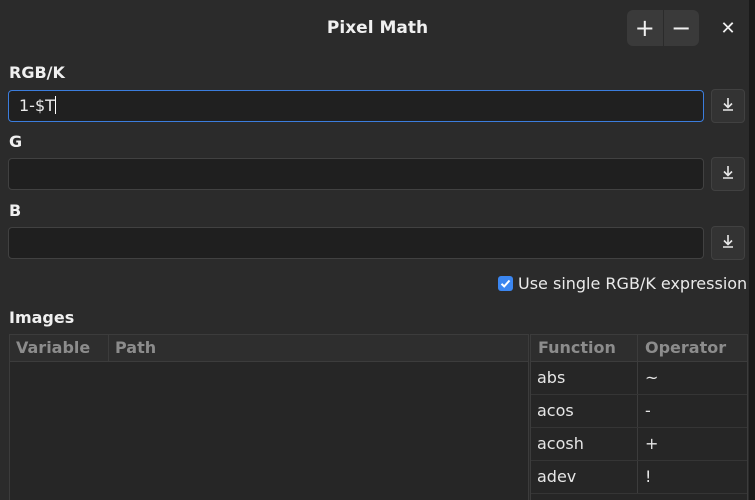  What do you see at coordinates (692, 444) in the screenshot?
I see `operator-cell: +` at bounding box center [692, 444].